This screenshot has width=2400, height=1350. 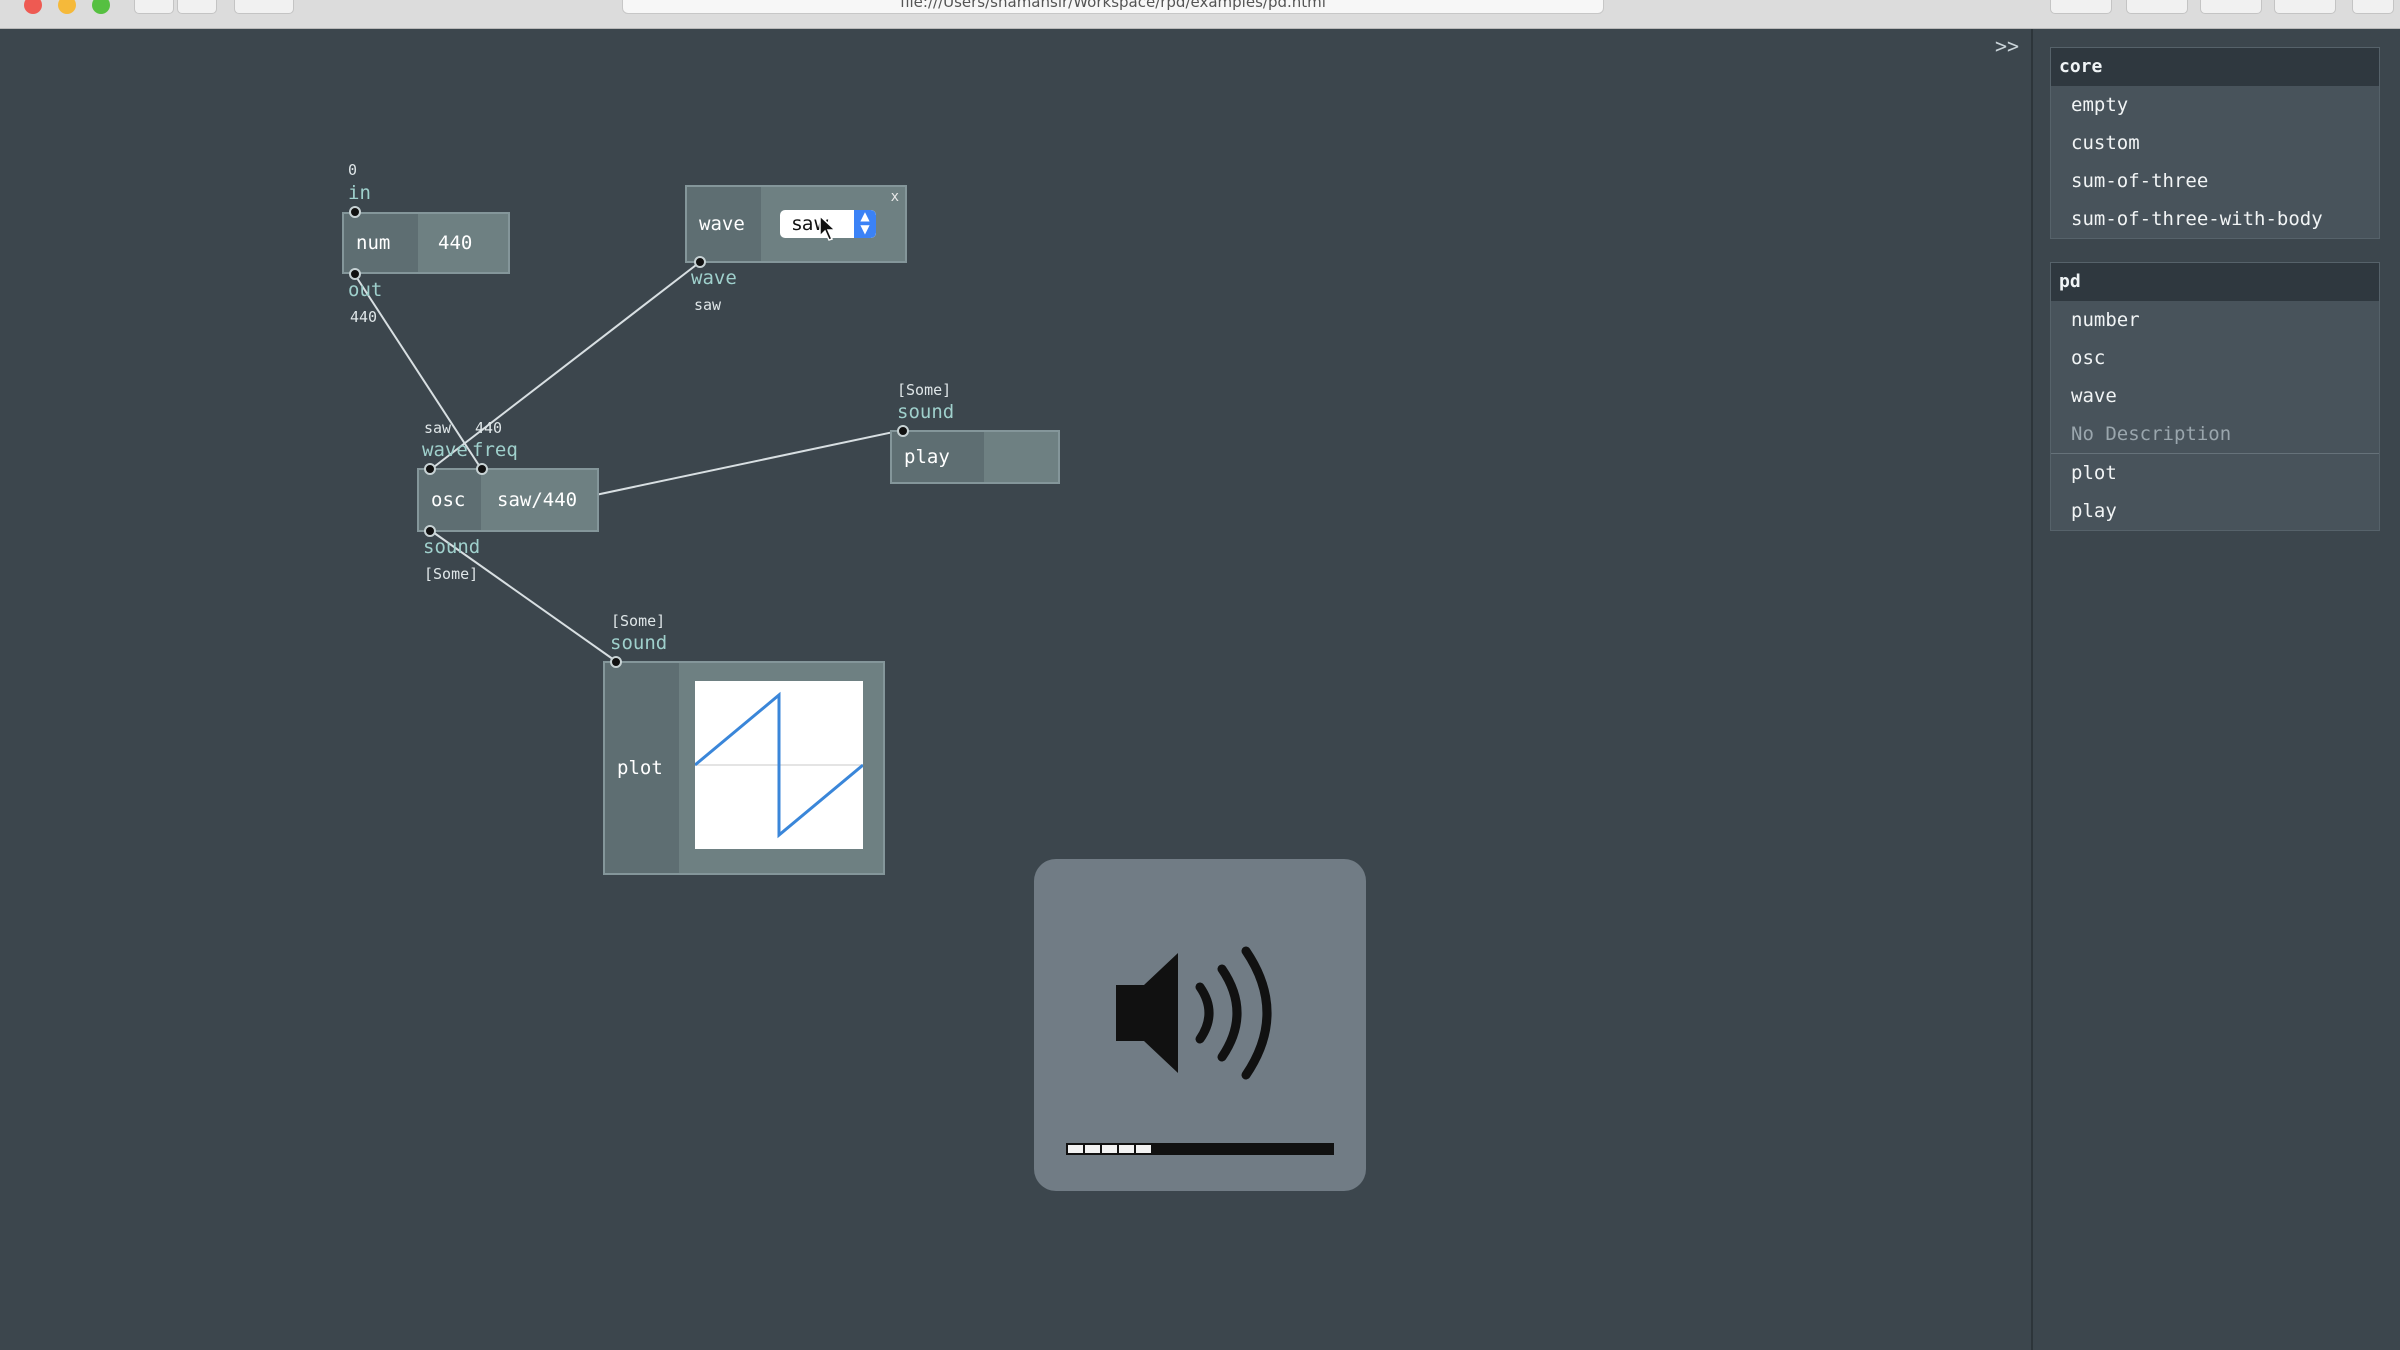 What do you see at coordinates (381, 243) in the screenshot?
I see `num-node-type: num` at bounding box center [381, 243].